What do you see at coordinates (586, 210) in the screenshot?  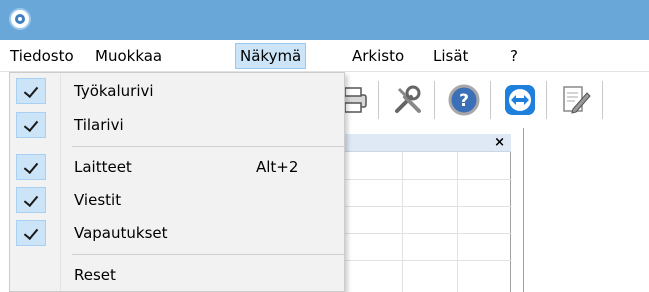 I see `main-workspace` at bounding box center [586, 210].